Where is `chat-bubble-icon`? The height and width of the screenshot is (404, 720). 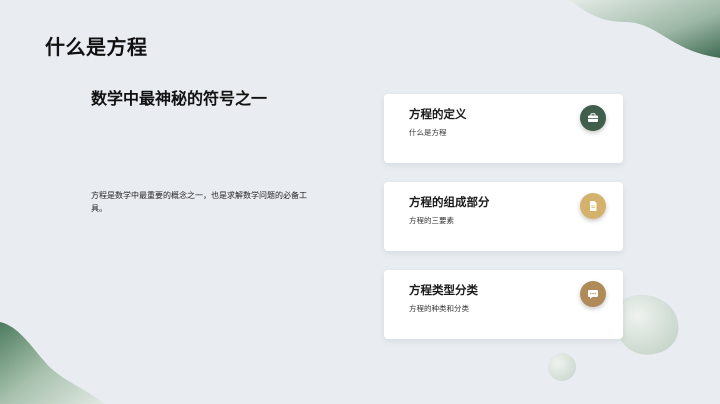 chat-bubble-icon is located at coordinates (593, 294).